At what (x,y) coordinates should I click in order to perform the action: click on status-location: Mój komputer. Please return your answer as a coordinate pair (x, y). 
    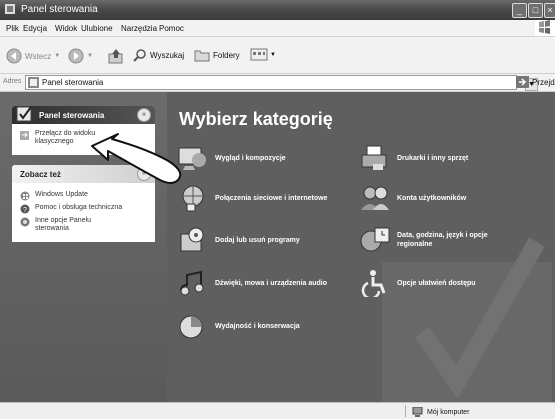
    Looking at the image, I should click on (440, 412).